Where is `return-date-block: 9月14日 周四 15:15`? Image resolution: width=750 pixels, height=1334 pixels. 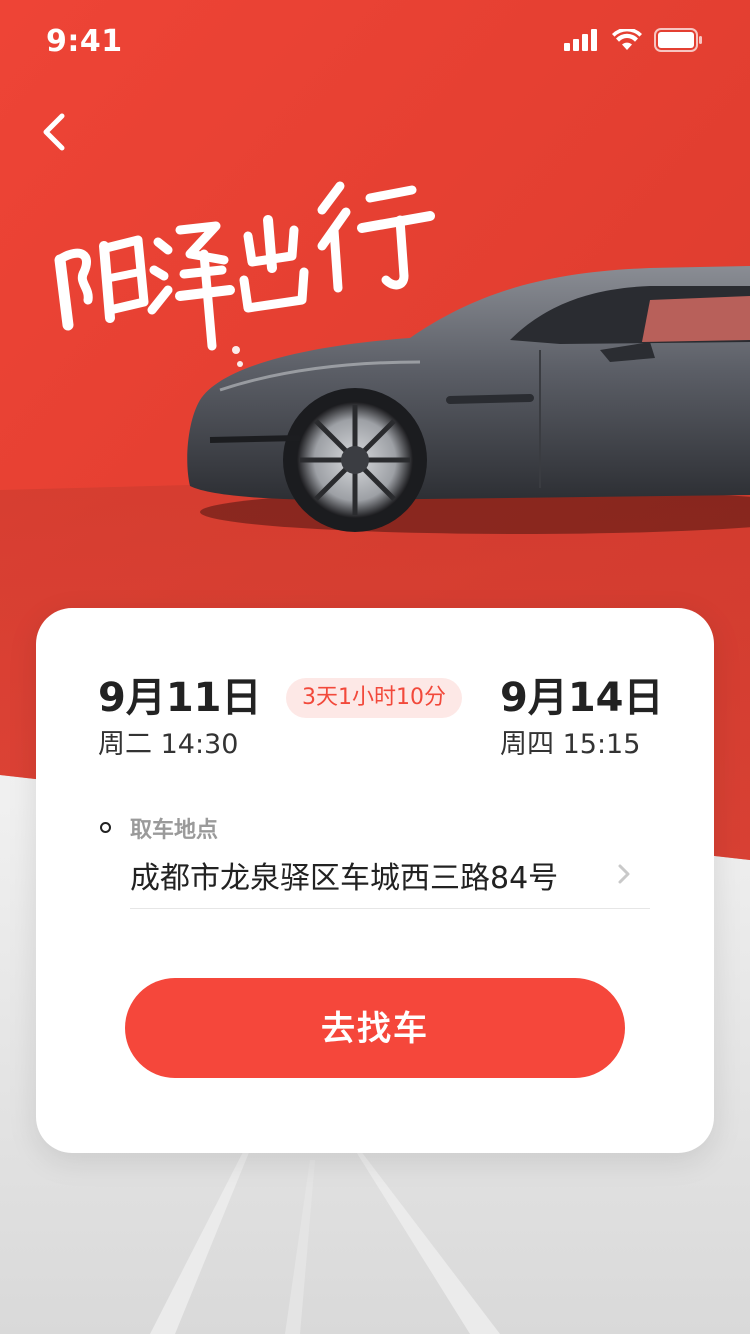
return-date-block: 9月14日 周四 15:15 is located at coordinates (582, 718).